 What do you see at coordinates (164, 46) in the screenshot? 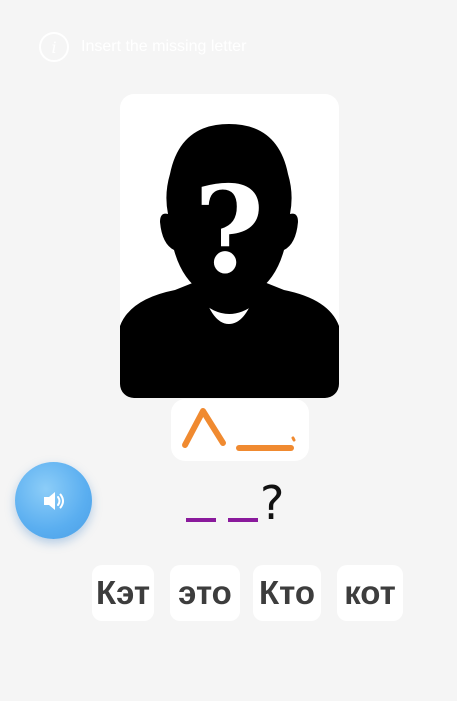
I see `instruction-text: Insert the missing letter` at bounding box center [164, 46].